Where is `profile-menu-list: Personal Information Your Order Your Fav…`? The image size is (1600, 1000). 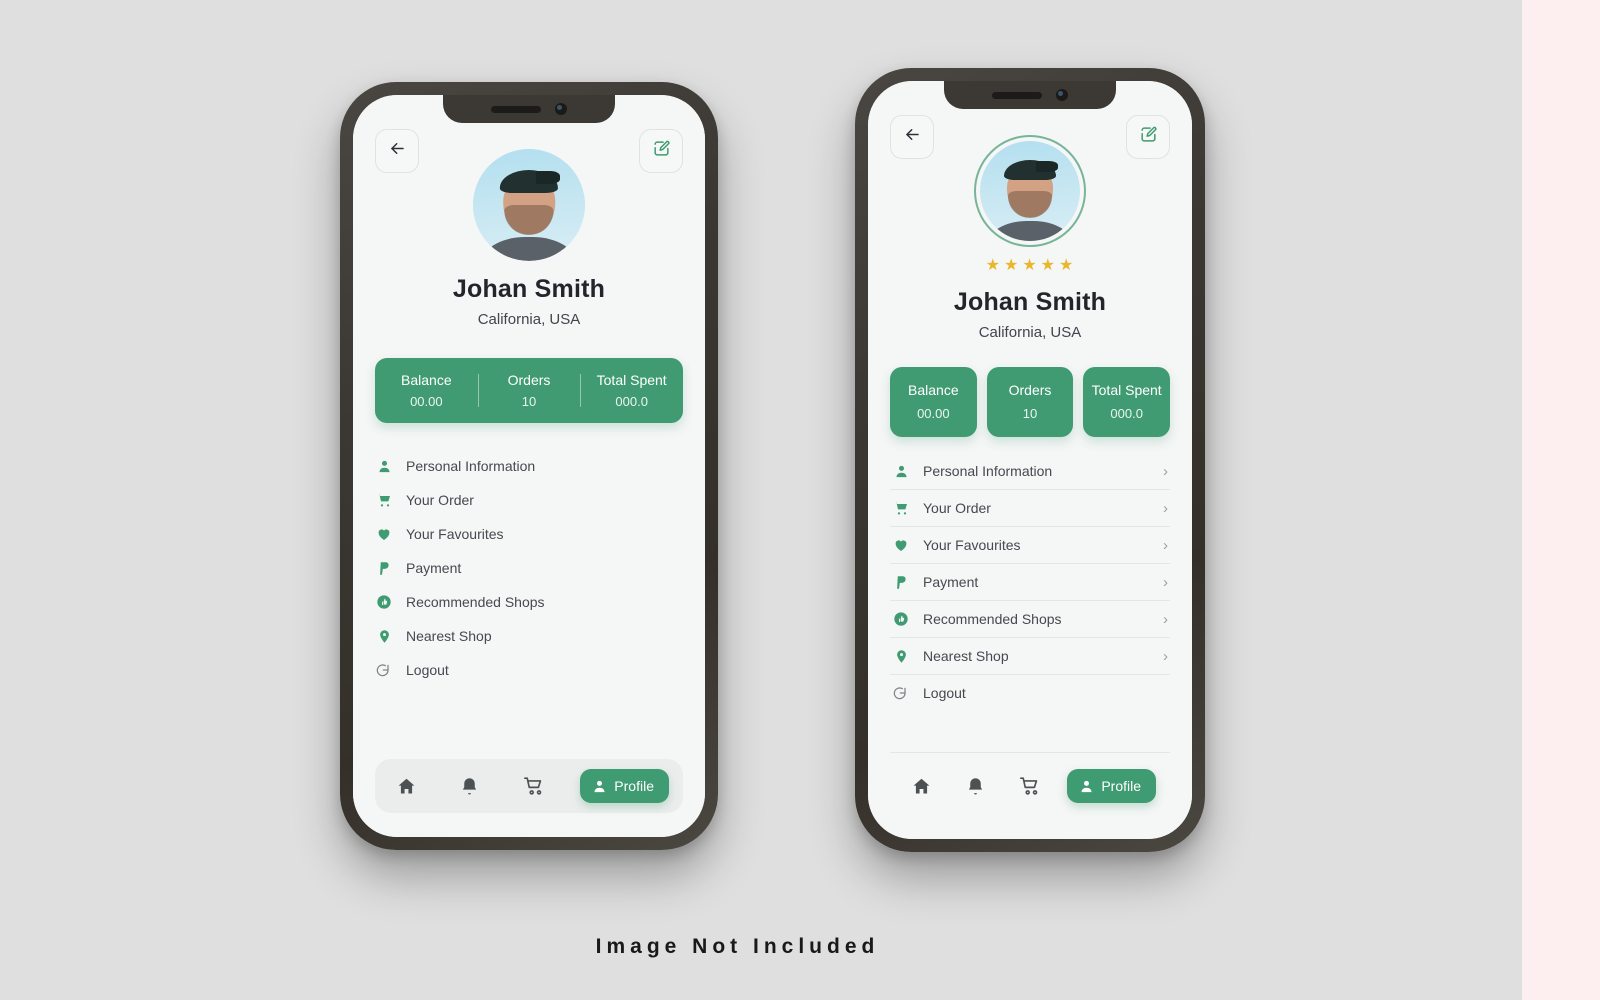 profile-menu-list: Personal Information Your Order Your Fav… is located at coordinates (529, 568).